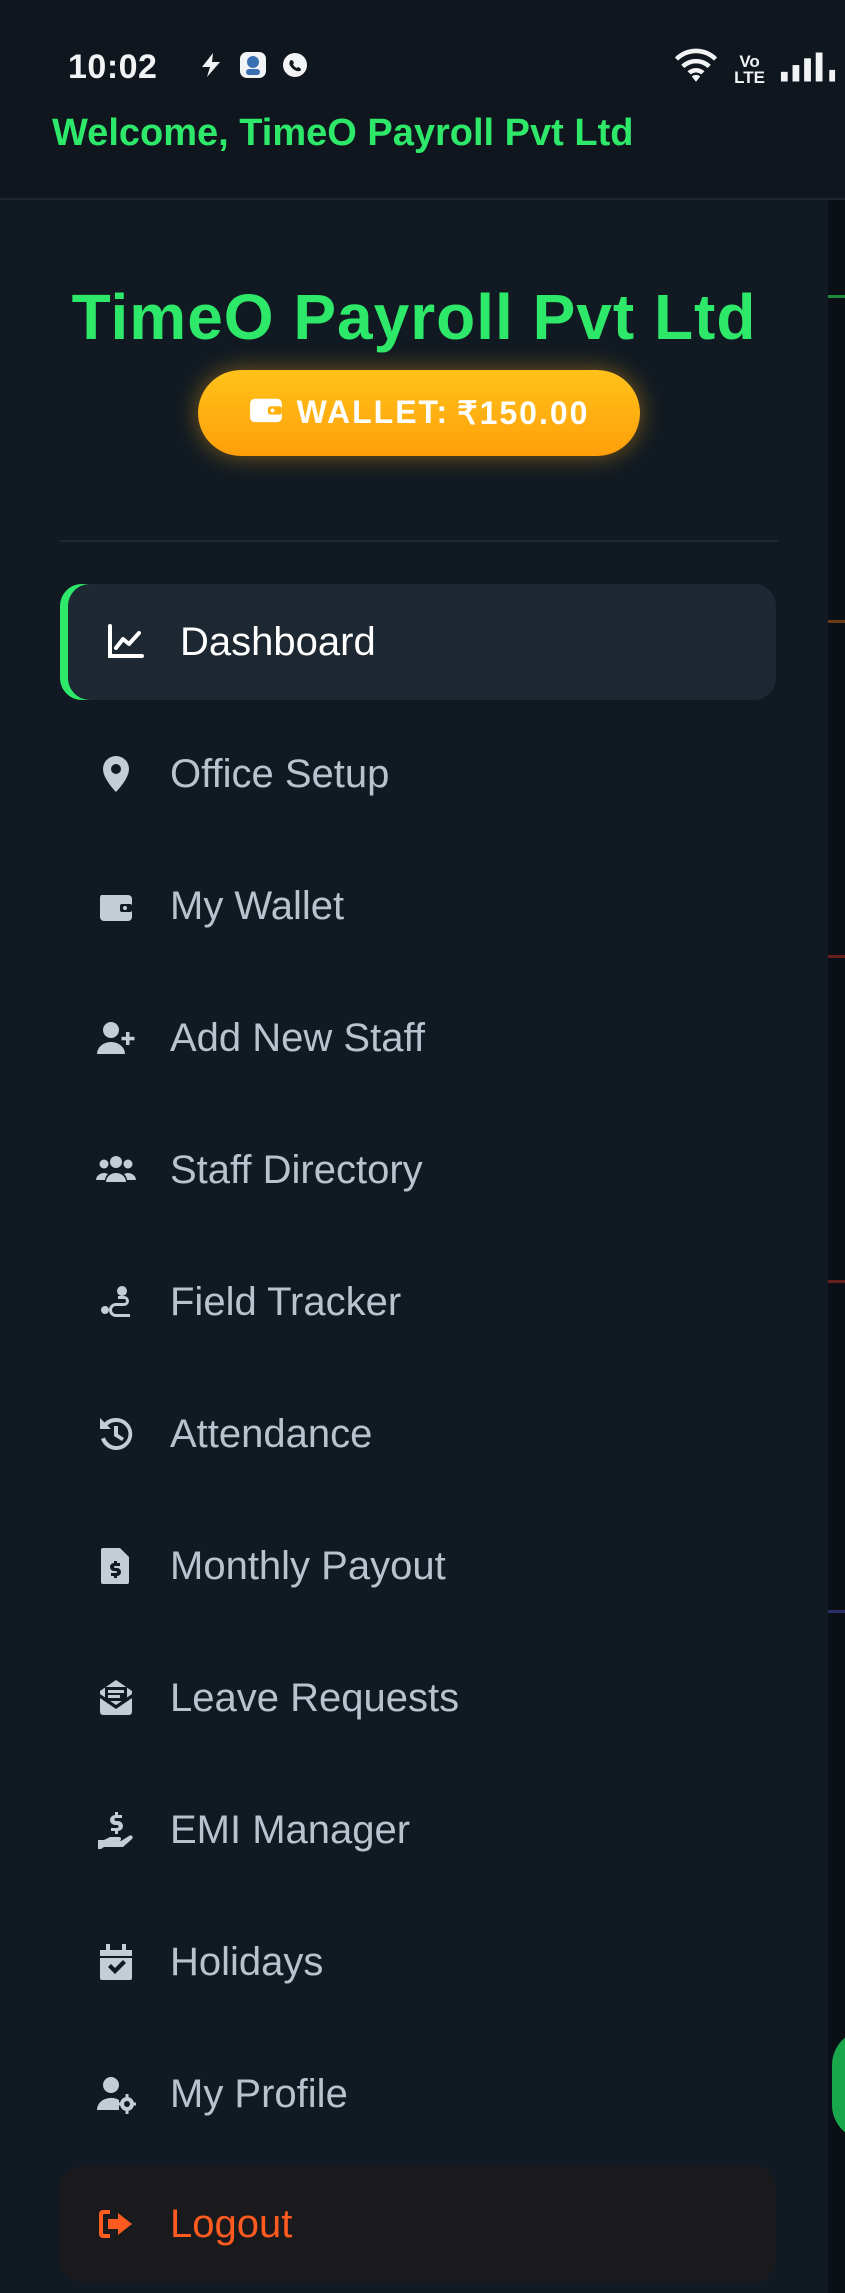 This screenshot has width=845, height=2293. Describe the element at coordinates (297, 1037) in the screenshot. I see `menu-item-label: Add New Staff` at that location.